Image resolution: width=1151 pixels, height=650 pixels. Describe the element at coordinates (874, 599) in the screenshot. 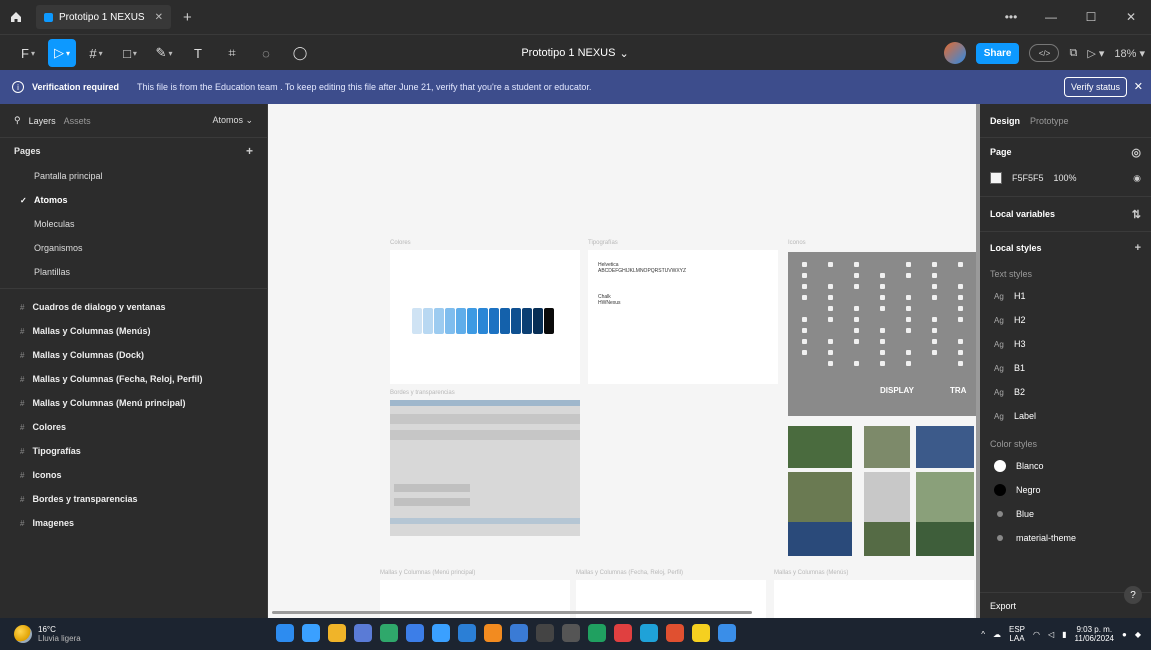

I see `frame-malla-menus` at that location.